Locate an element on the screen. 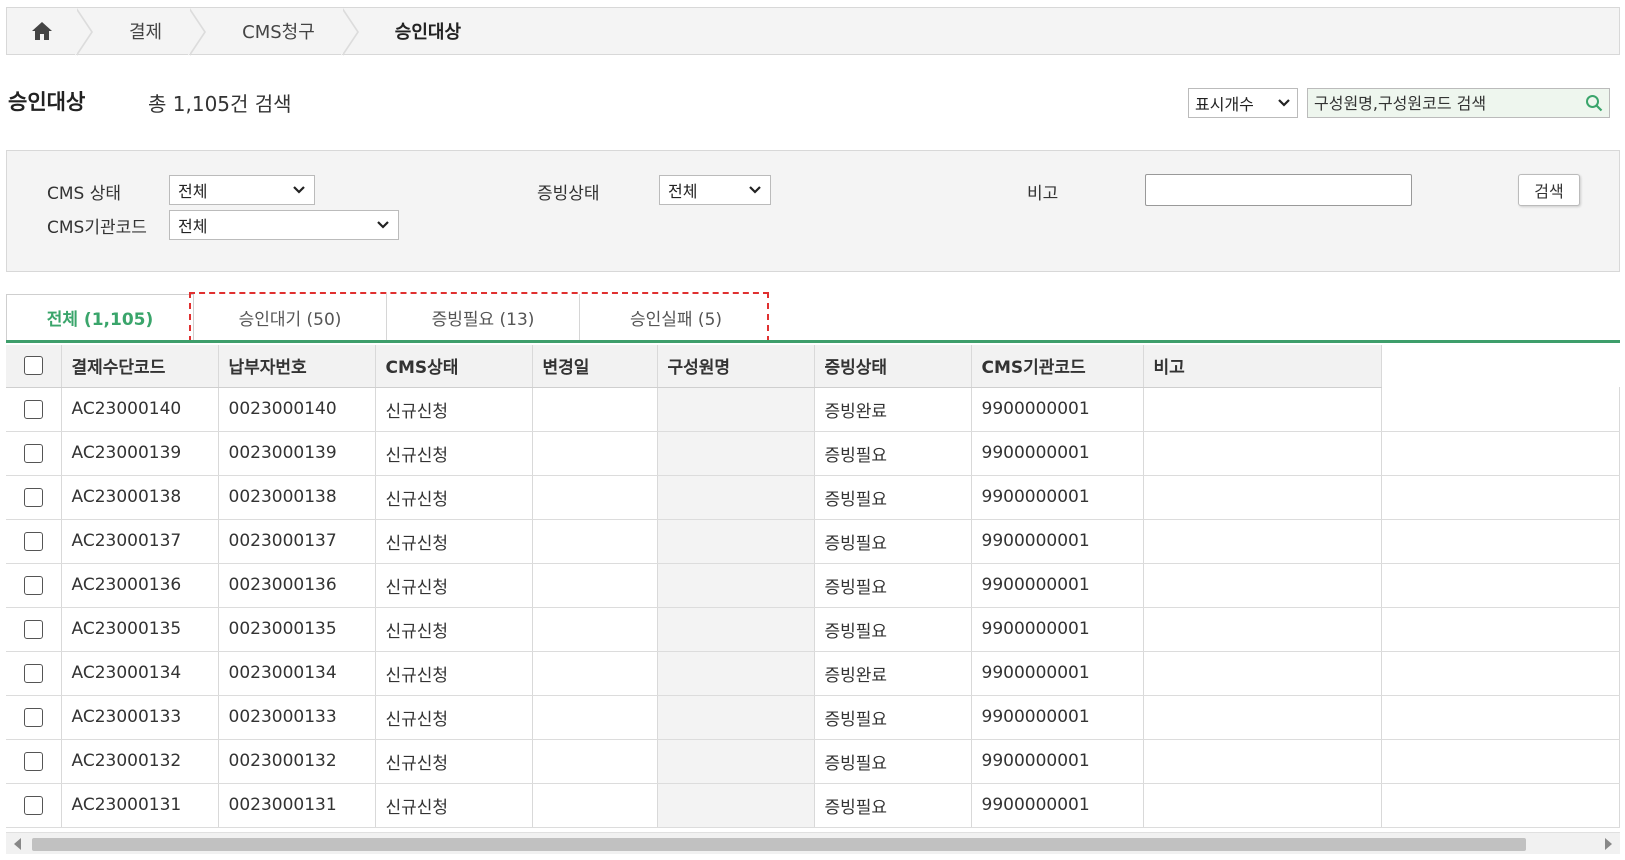 The width and height of the screenshot is (1625, 860). member-search-box is located at coordinates (1458, 103).